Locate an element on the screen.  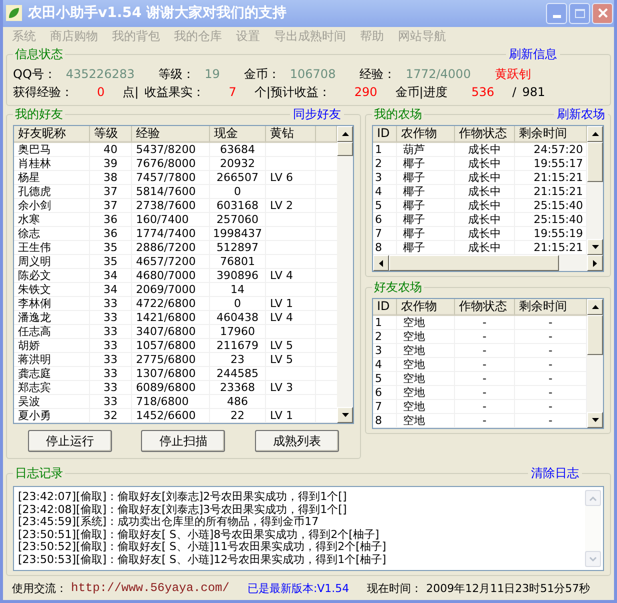
table-cell: 1421/6800 is located at coordinates (171, 317).